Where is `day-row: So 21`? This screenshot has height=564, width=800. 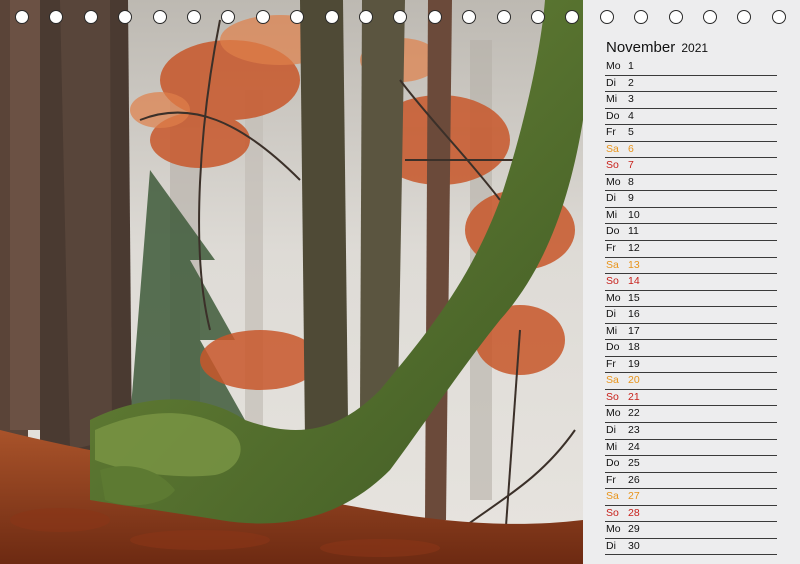
day-row: So 21 is located at coordinates (691, 398).